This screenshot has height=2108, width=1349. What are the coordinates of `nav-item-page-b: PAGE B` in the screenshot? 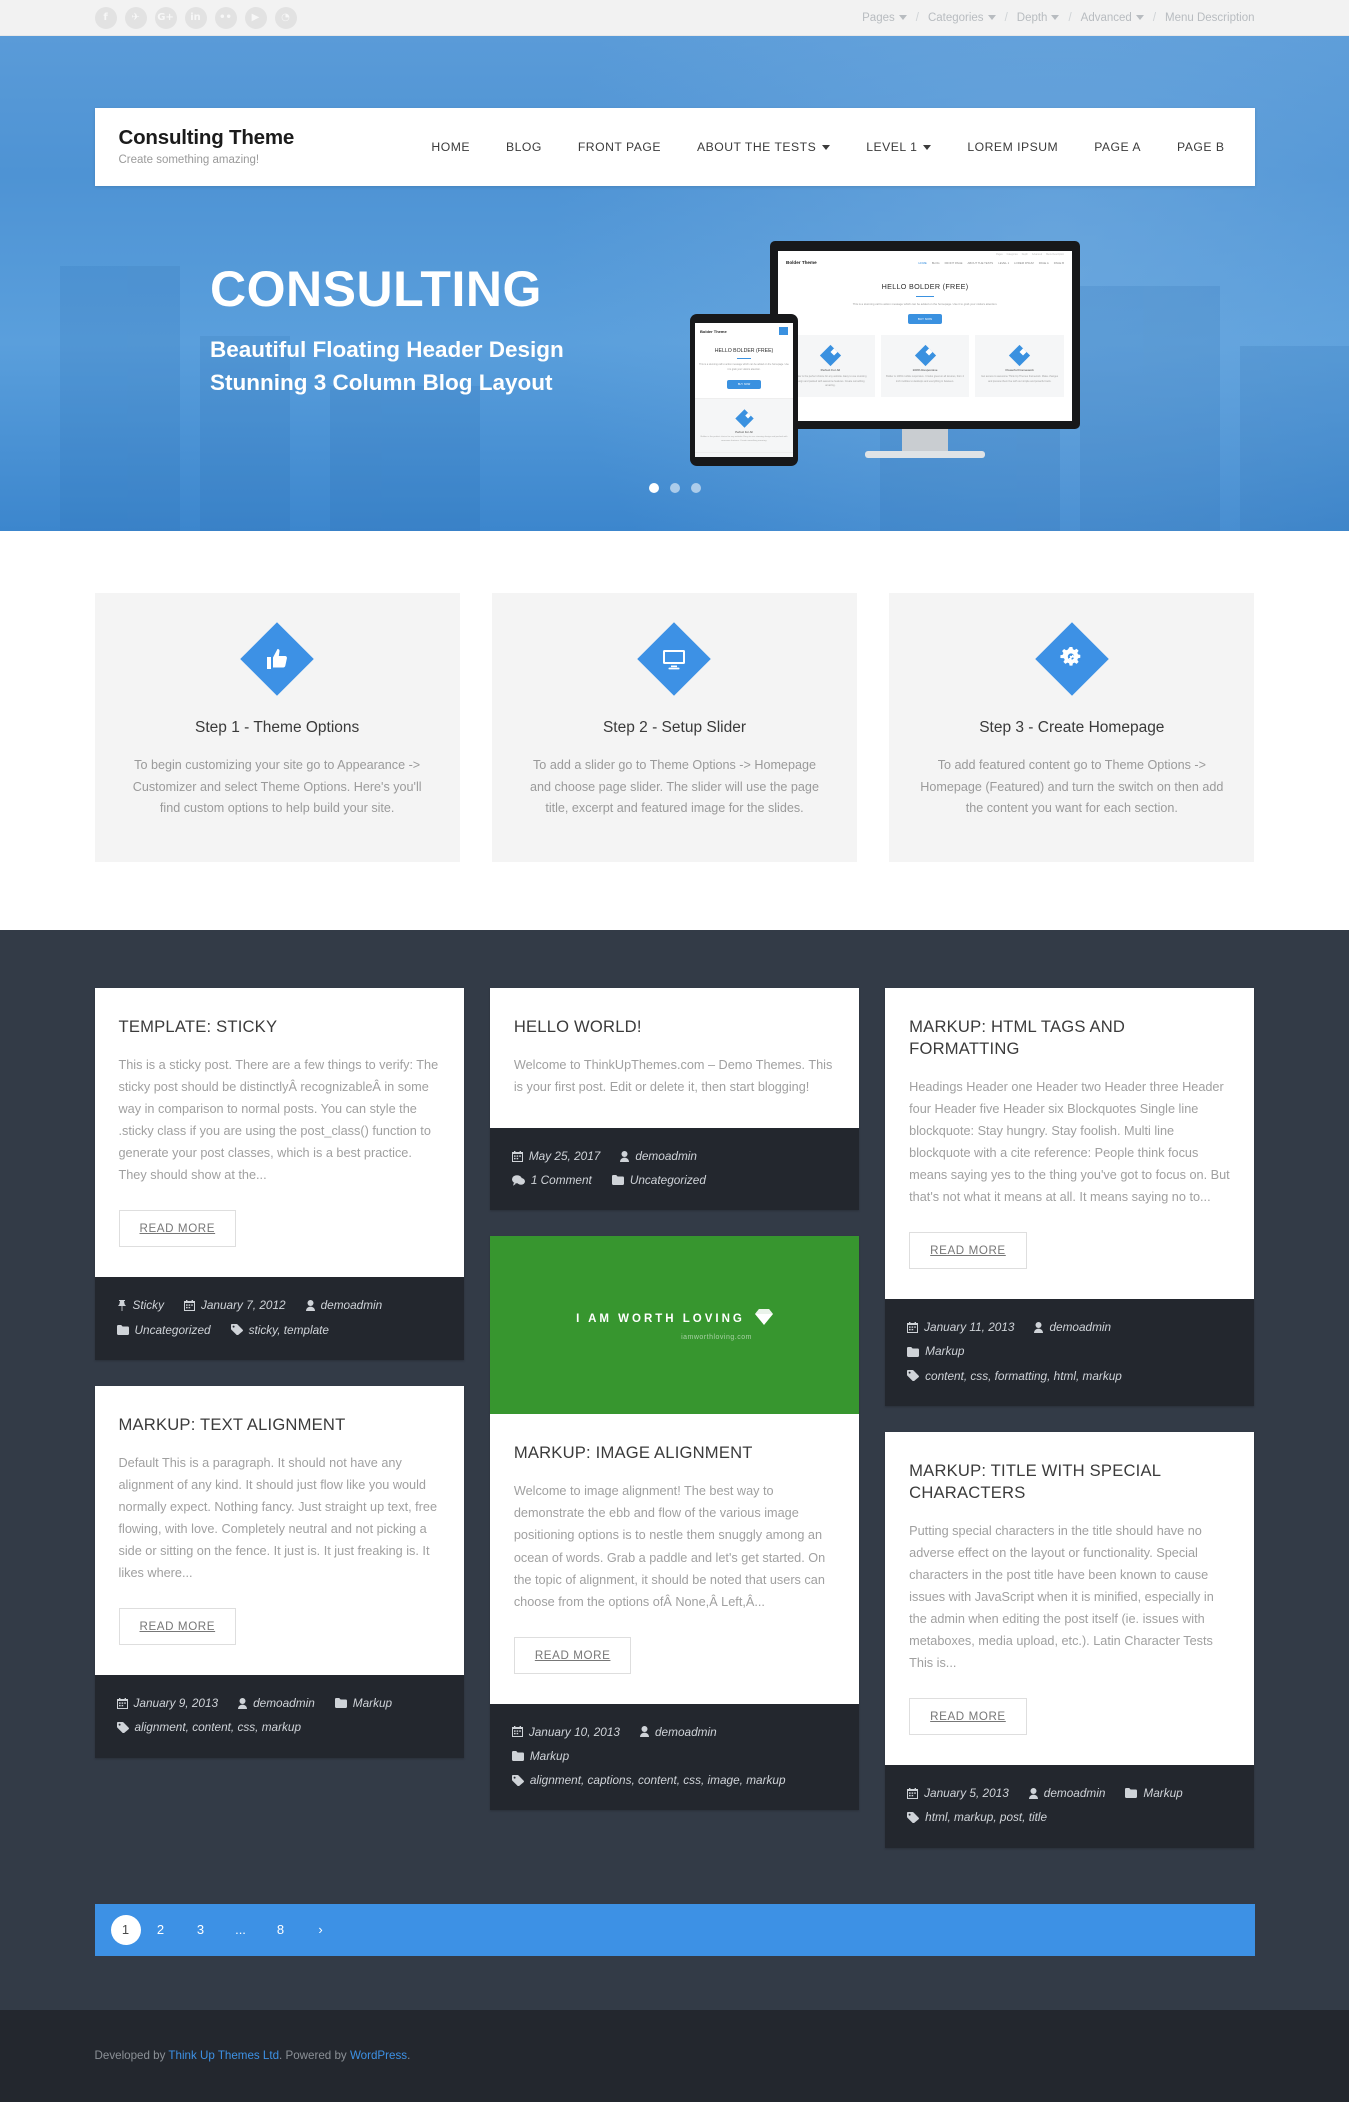 It's located at (1194, 147).